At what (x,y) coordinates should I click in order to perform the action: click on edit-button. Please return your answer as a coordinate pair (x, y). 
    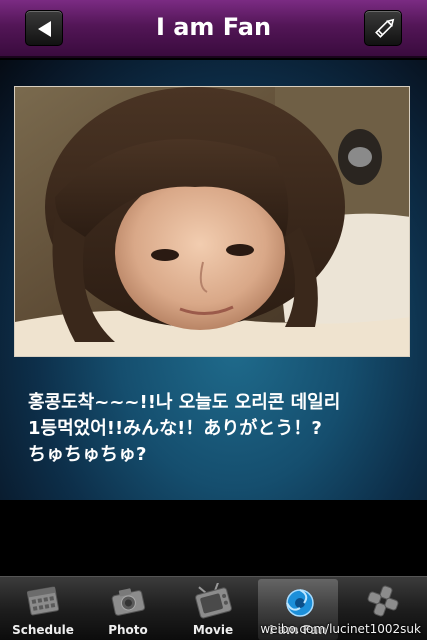
    Looking at the image, I should click on (383, 28).